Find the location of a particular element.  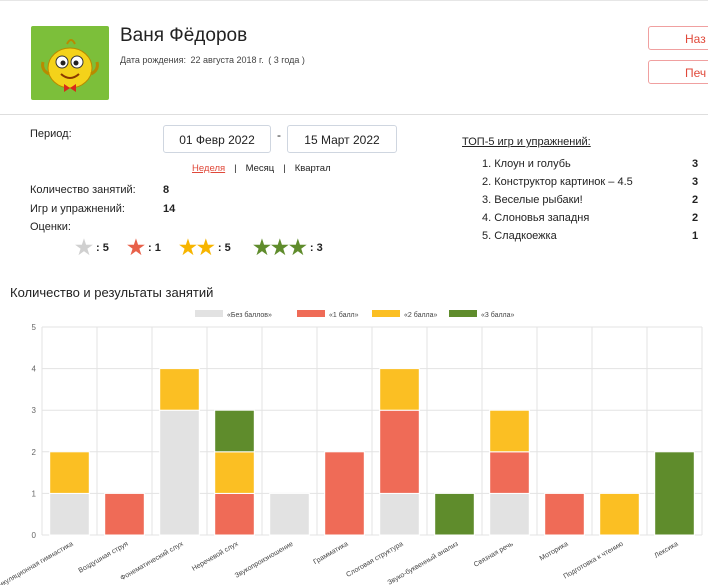

x-tick-label: Связная речь is located at coordinates (494, 554).